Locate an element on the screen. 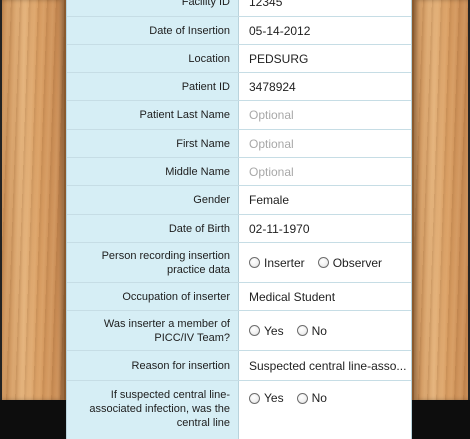 The image size is (470, 439). date-of-birth-label: Date of Birth is located at coordinates (153, 228).